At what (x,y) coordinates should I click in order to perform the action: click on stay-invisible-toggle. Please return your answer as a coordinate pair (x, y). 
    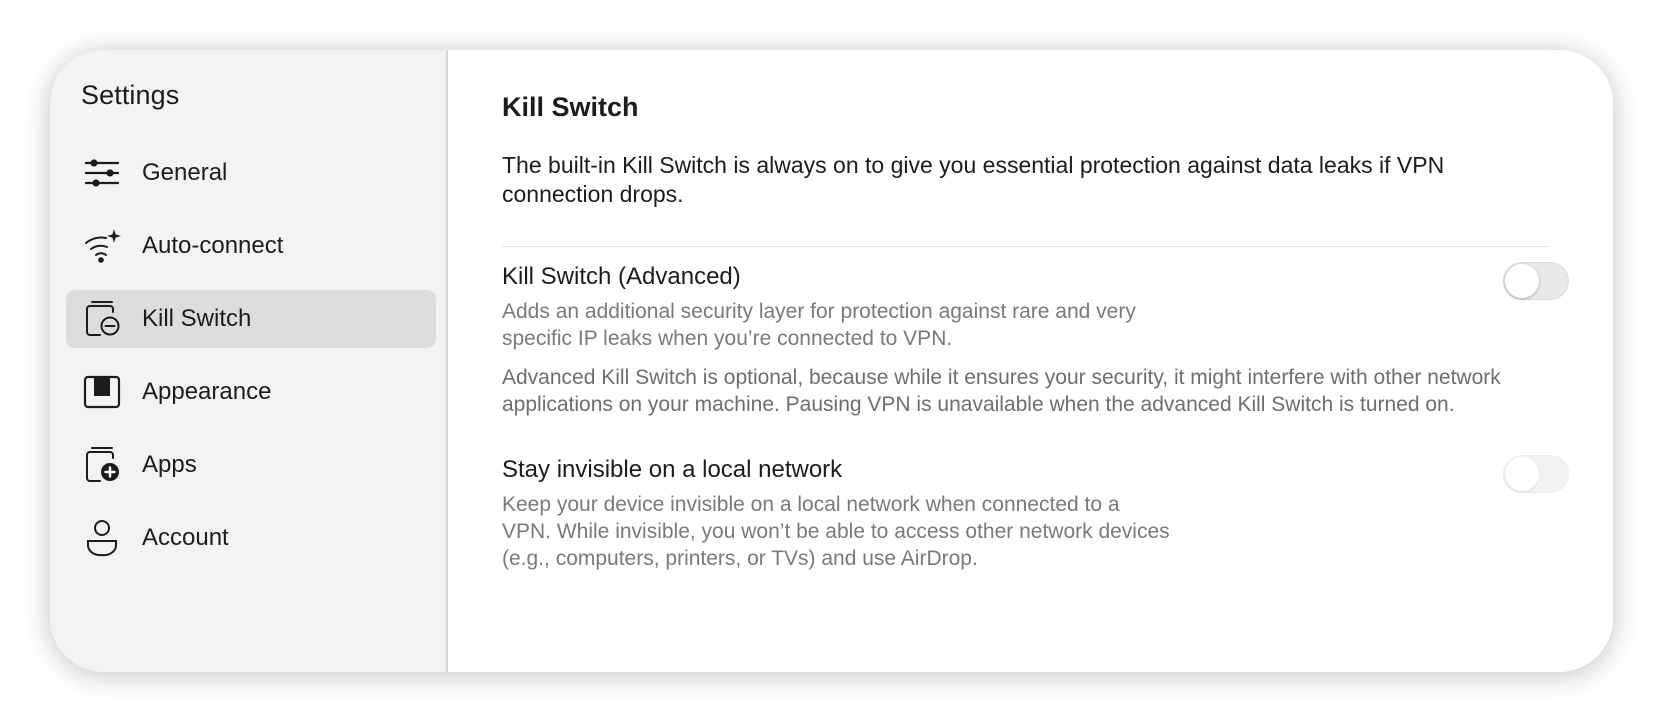
    Looking at the image, I should click on (1536, 474).